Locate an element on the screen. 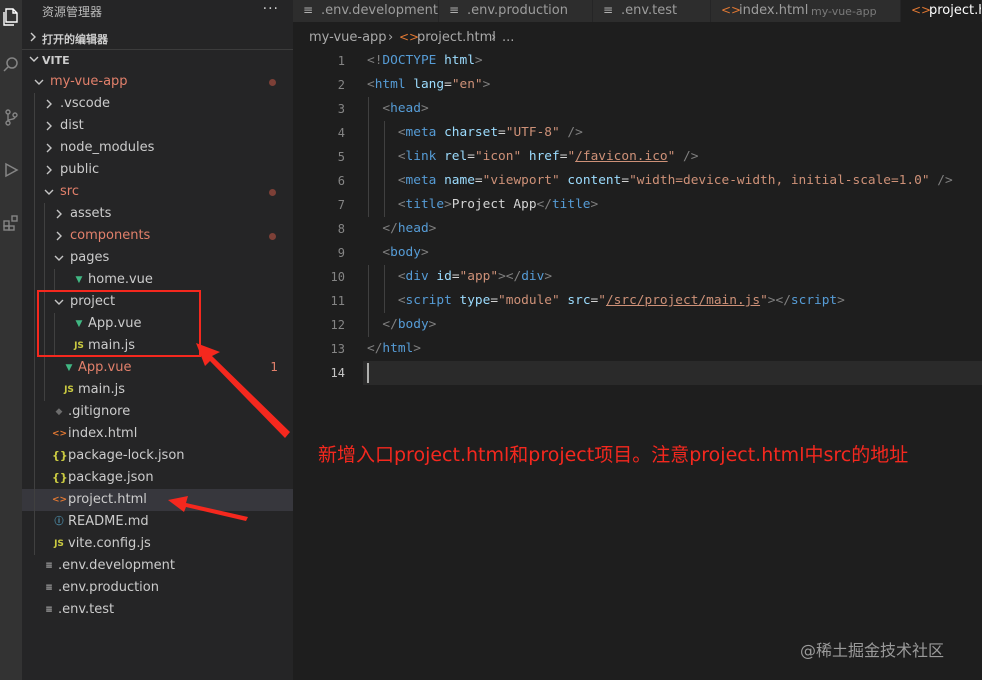 Image resolution: width=982 pixels, height=680 pixels. code-line: <meta charset="UTF-8" /> is located at coordinates (475, 133).